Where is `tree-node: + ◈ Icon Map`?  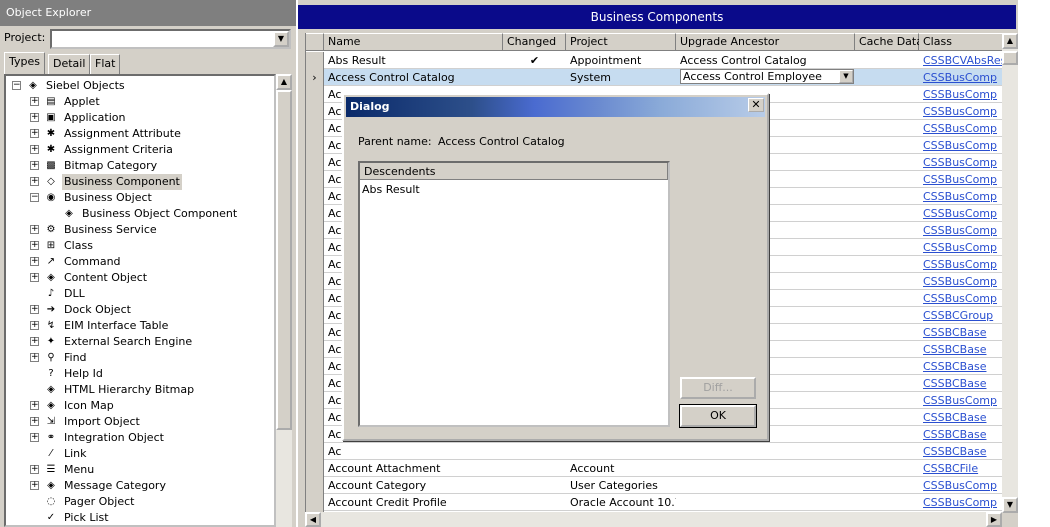 tree-node: + ◈ Icon Map is located at coordinates (140, 406).